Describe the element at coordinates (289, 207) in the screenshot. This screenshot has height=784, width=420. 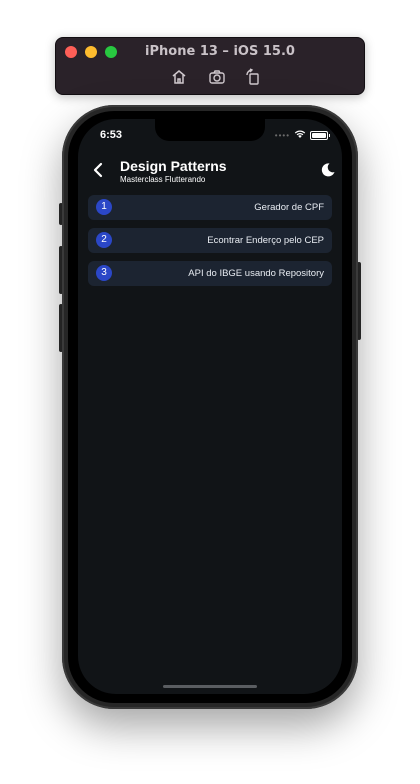
I see `item-title: Gerador de CPF` at that location.